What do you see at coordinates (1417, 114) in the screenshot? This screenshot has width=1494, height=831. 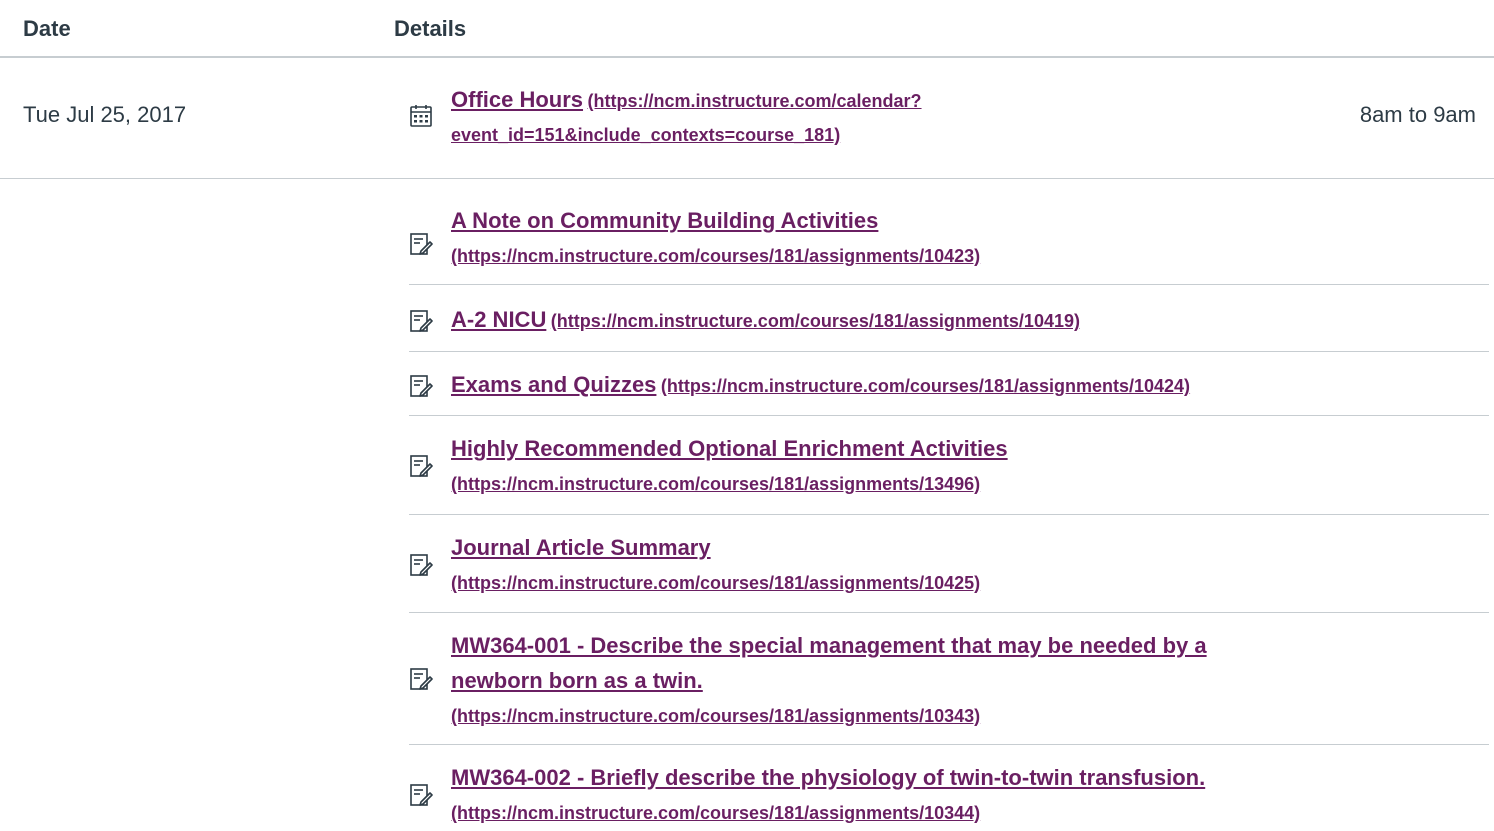 I see `event-time: 8am to 9am` at bounding box center [1417, 114].